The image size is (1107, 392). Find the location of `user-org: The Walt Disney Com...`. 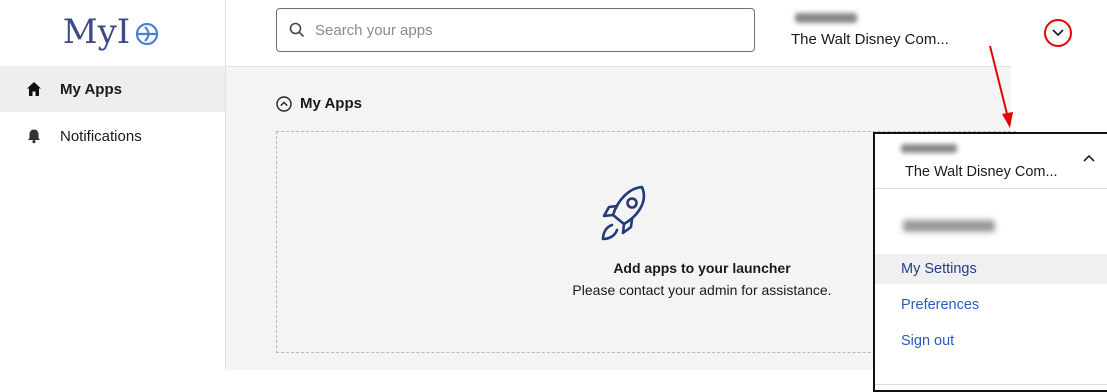

user-org: The Walt Disney Com... is located at coordinates (870, 39).